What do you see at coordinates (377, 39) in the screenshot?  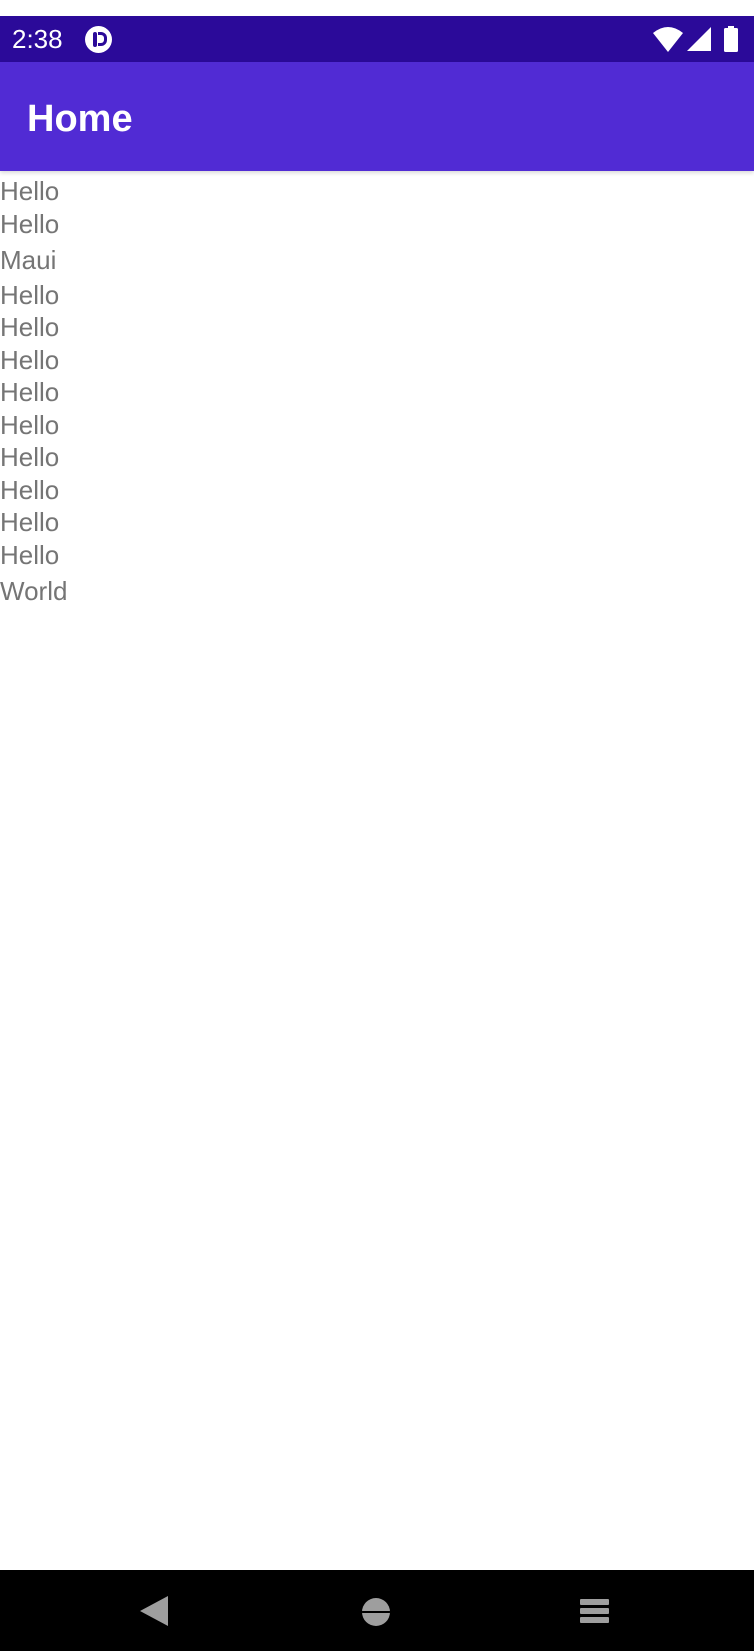 I see `status-bar: 2:38` at bounding box center [377, 39].